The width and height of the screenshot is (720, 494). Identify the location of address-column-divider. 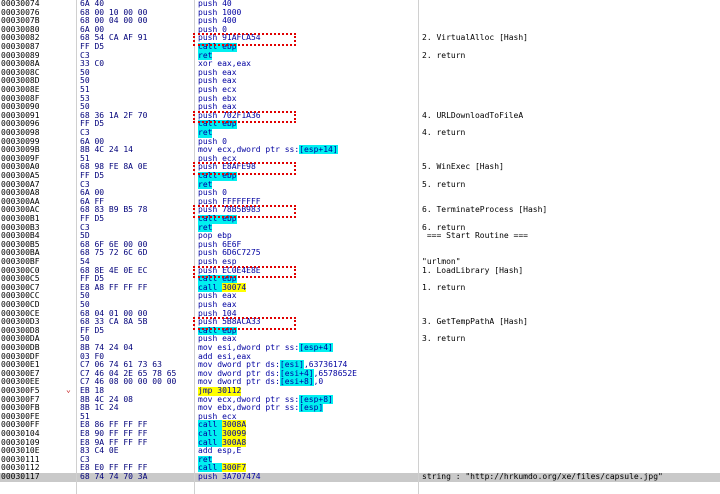
(76, 247).